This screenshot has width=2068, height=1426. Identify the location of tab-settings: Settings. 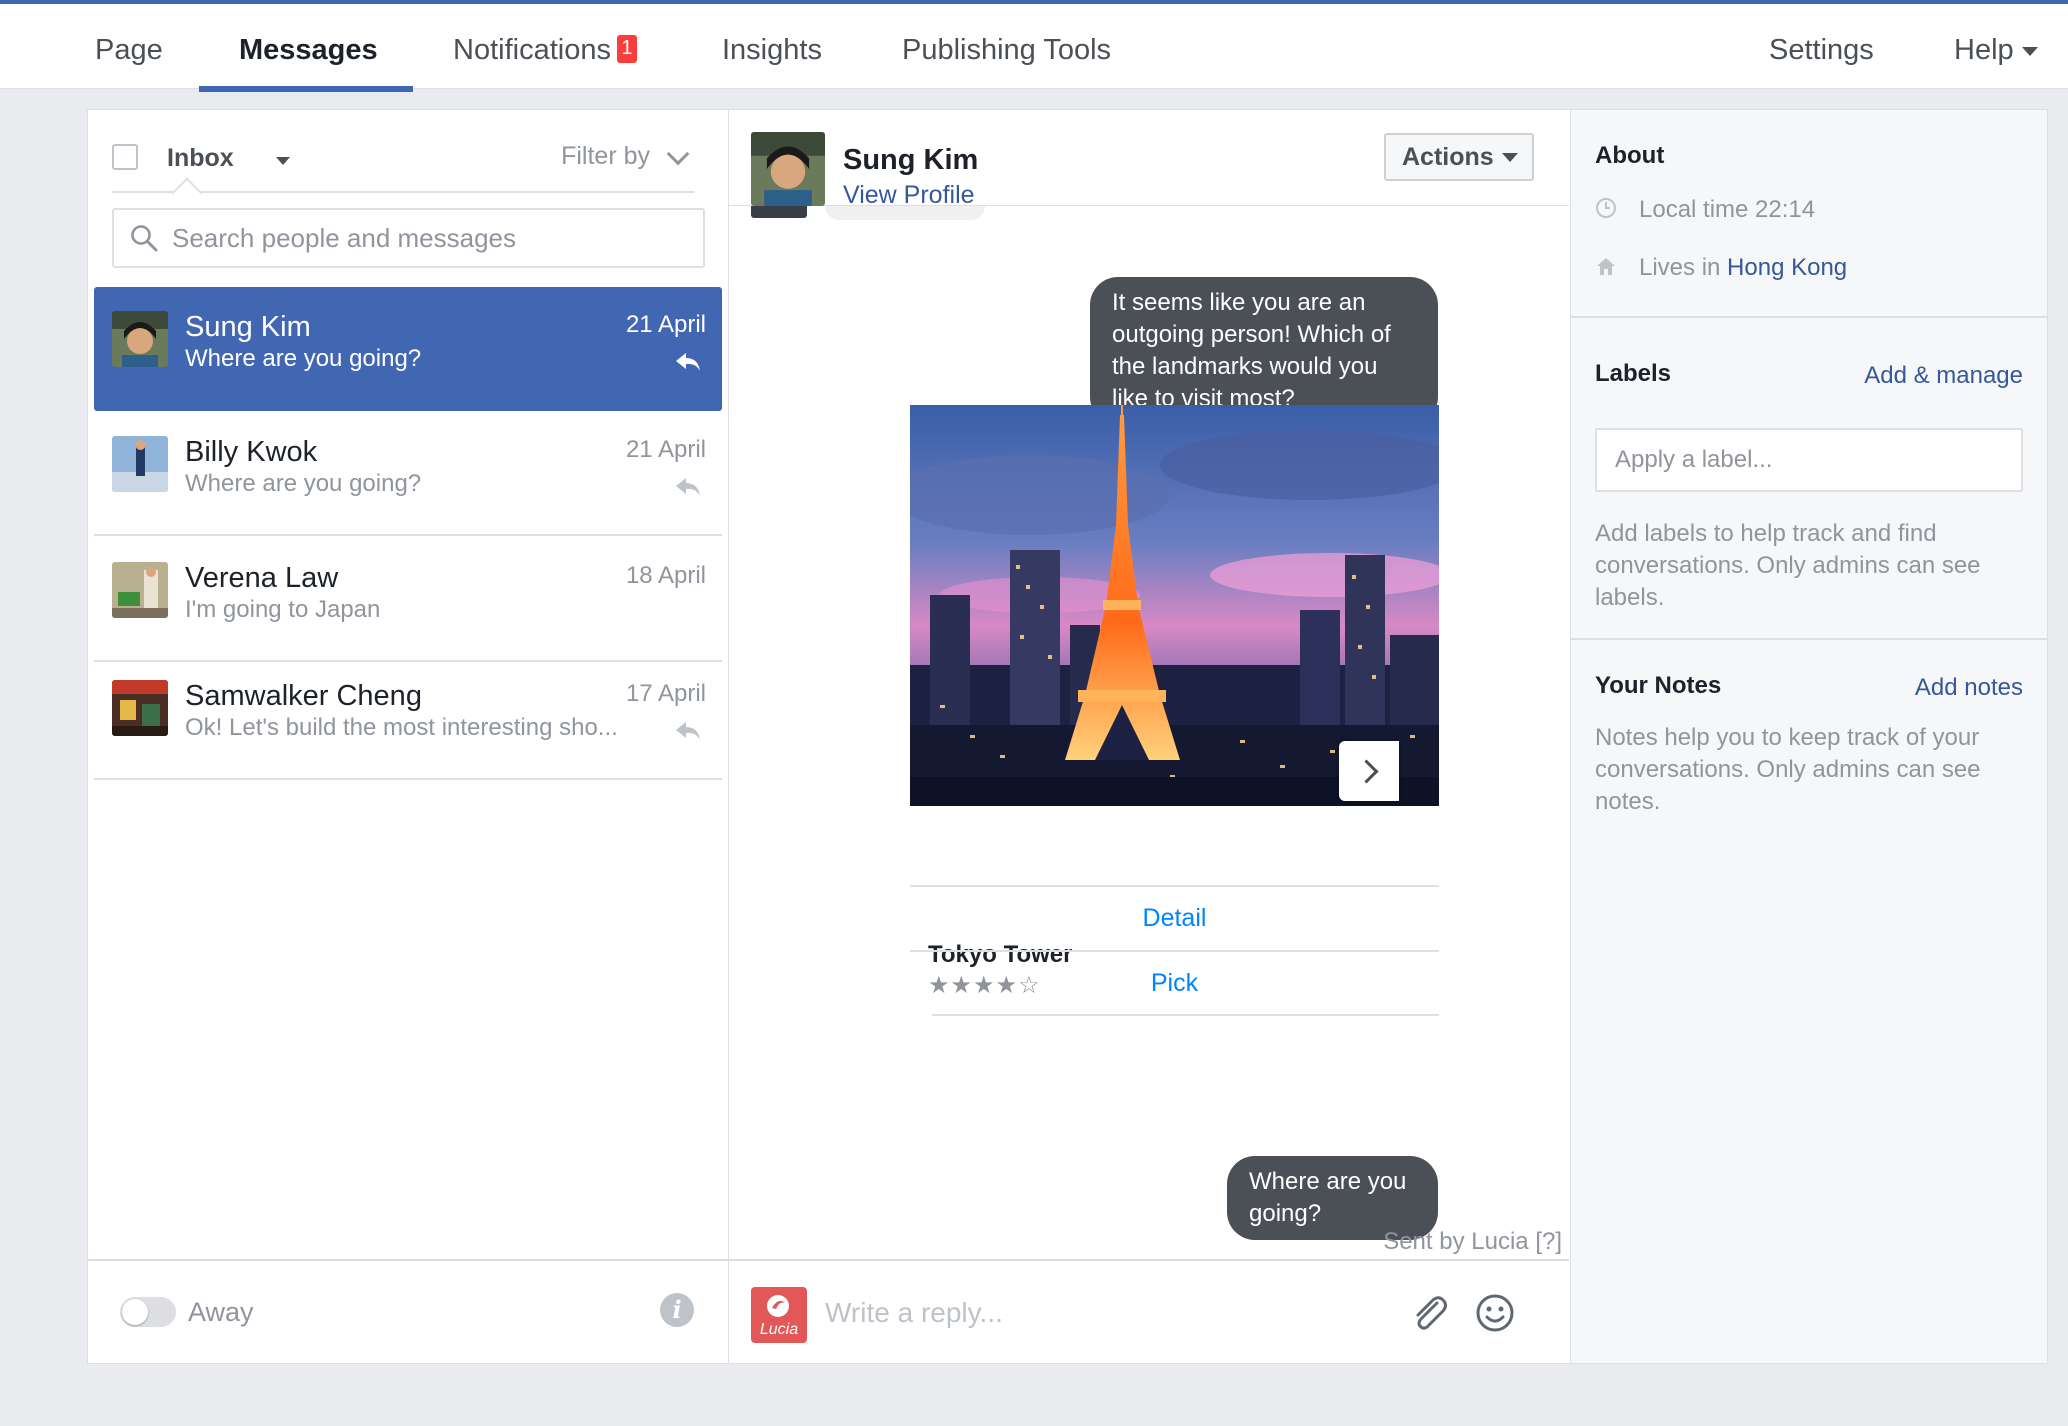
(1821, 50).